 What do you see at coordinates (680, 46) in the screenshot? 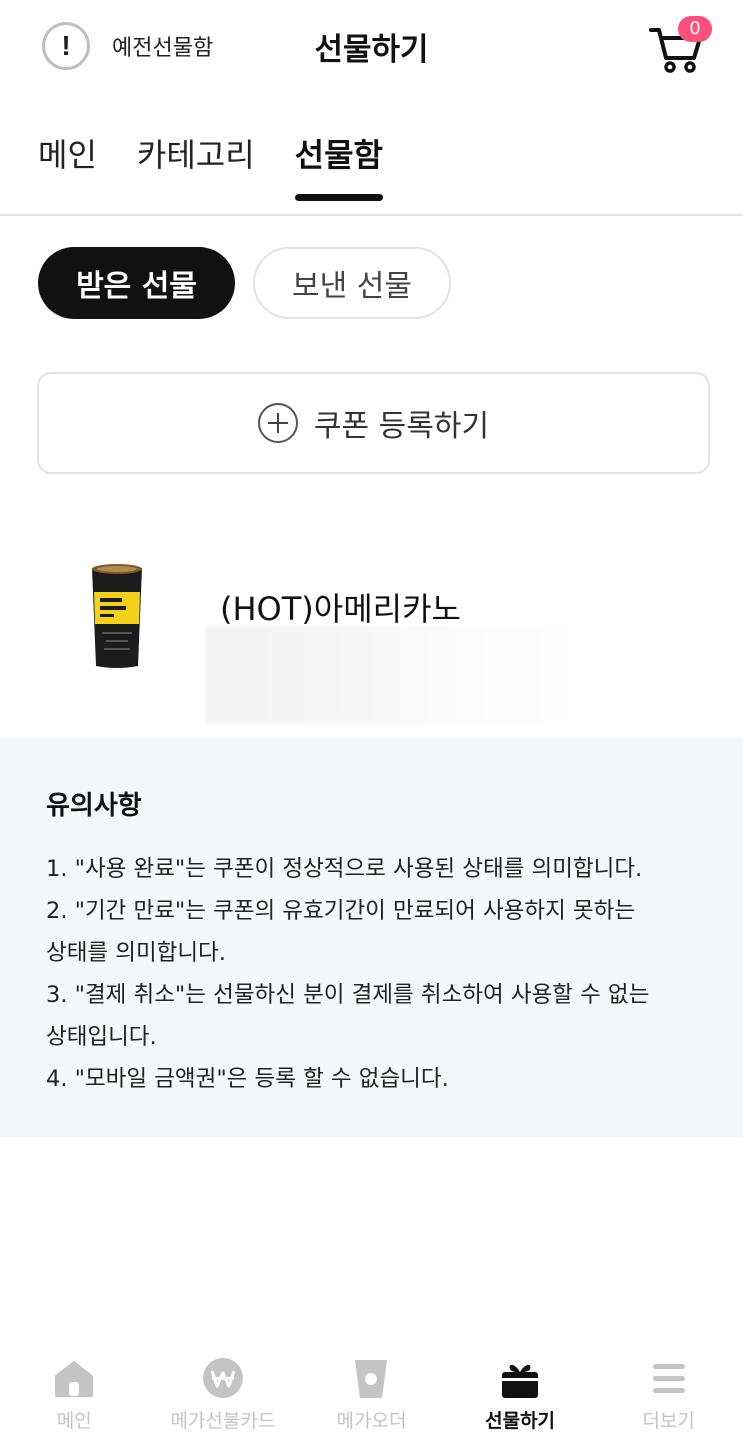
I see `cart-button: 0` at bounding box center [680, 46].